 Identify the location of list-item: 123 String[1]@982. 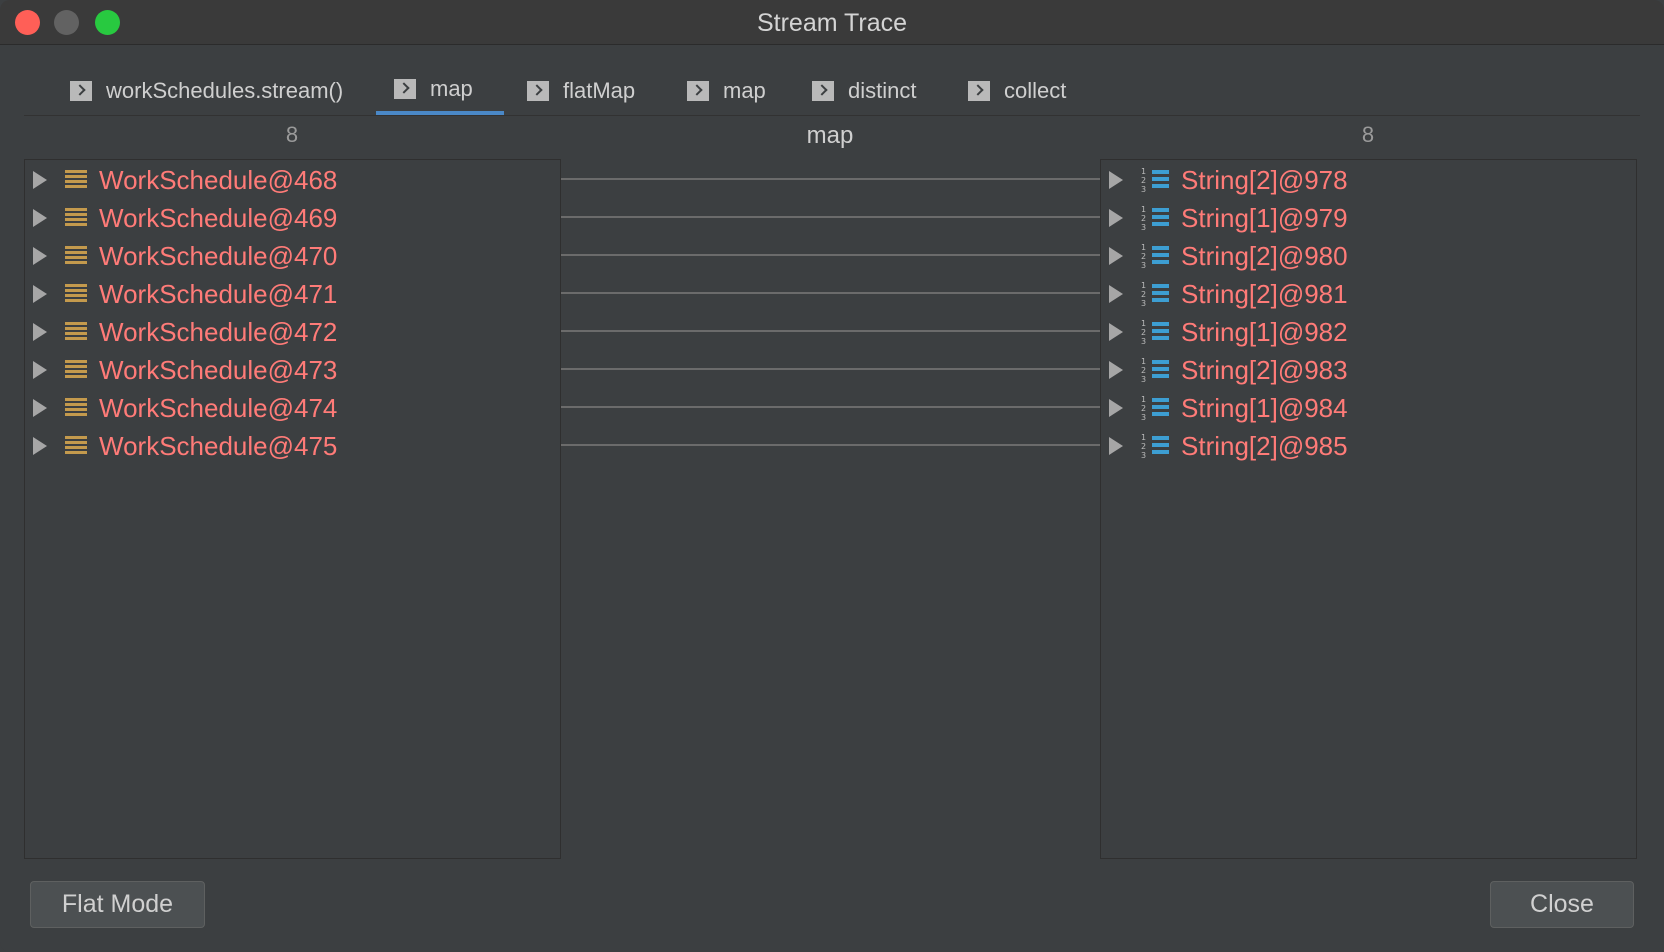
(1224, 332).